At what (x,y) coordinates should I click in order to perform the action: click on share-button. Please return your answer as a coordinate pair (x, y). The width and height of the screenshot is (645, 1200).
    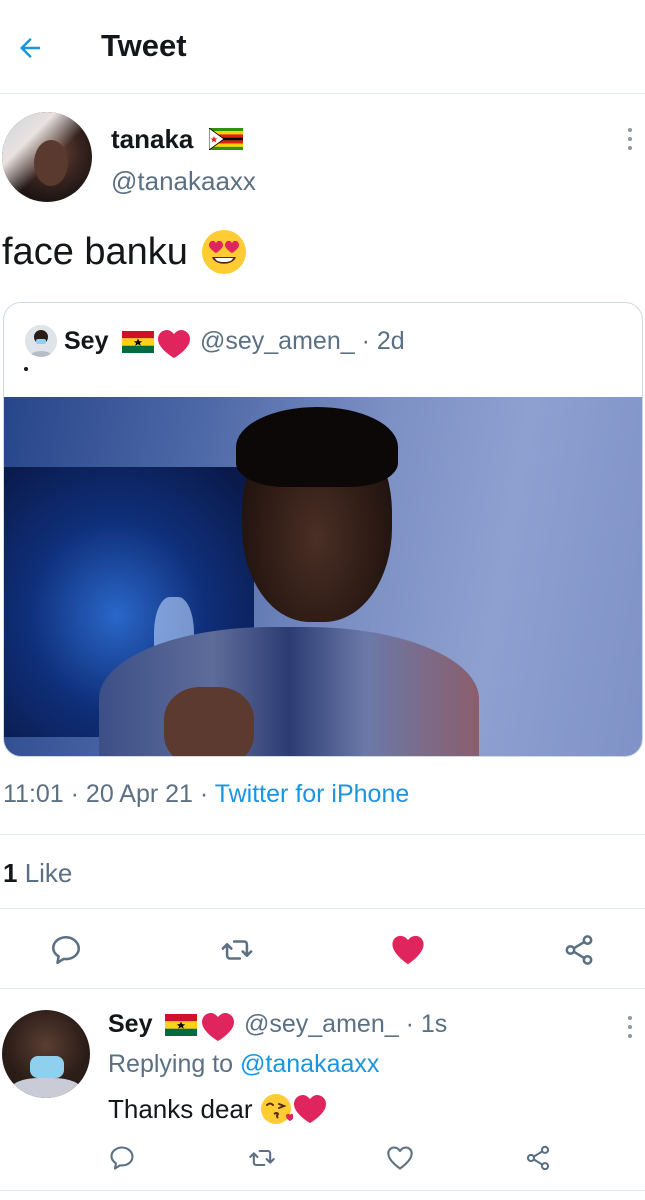
    Looking at the image, I should click on (579, 950).